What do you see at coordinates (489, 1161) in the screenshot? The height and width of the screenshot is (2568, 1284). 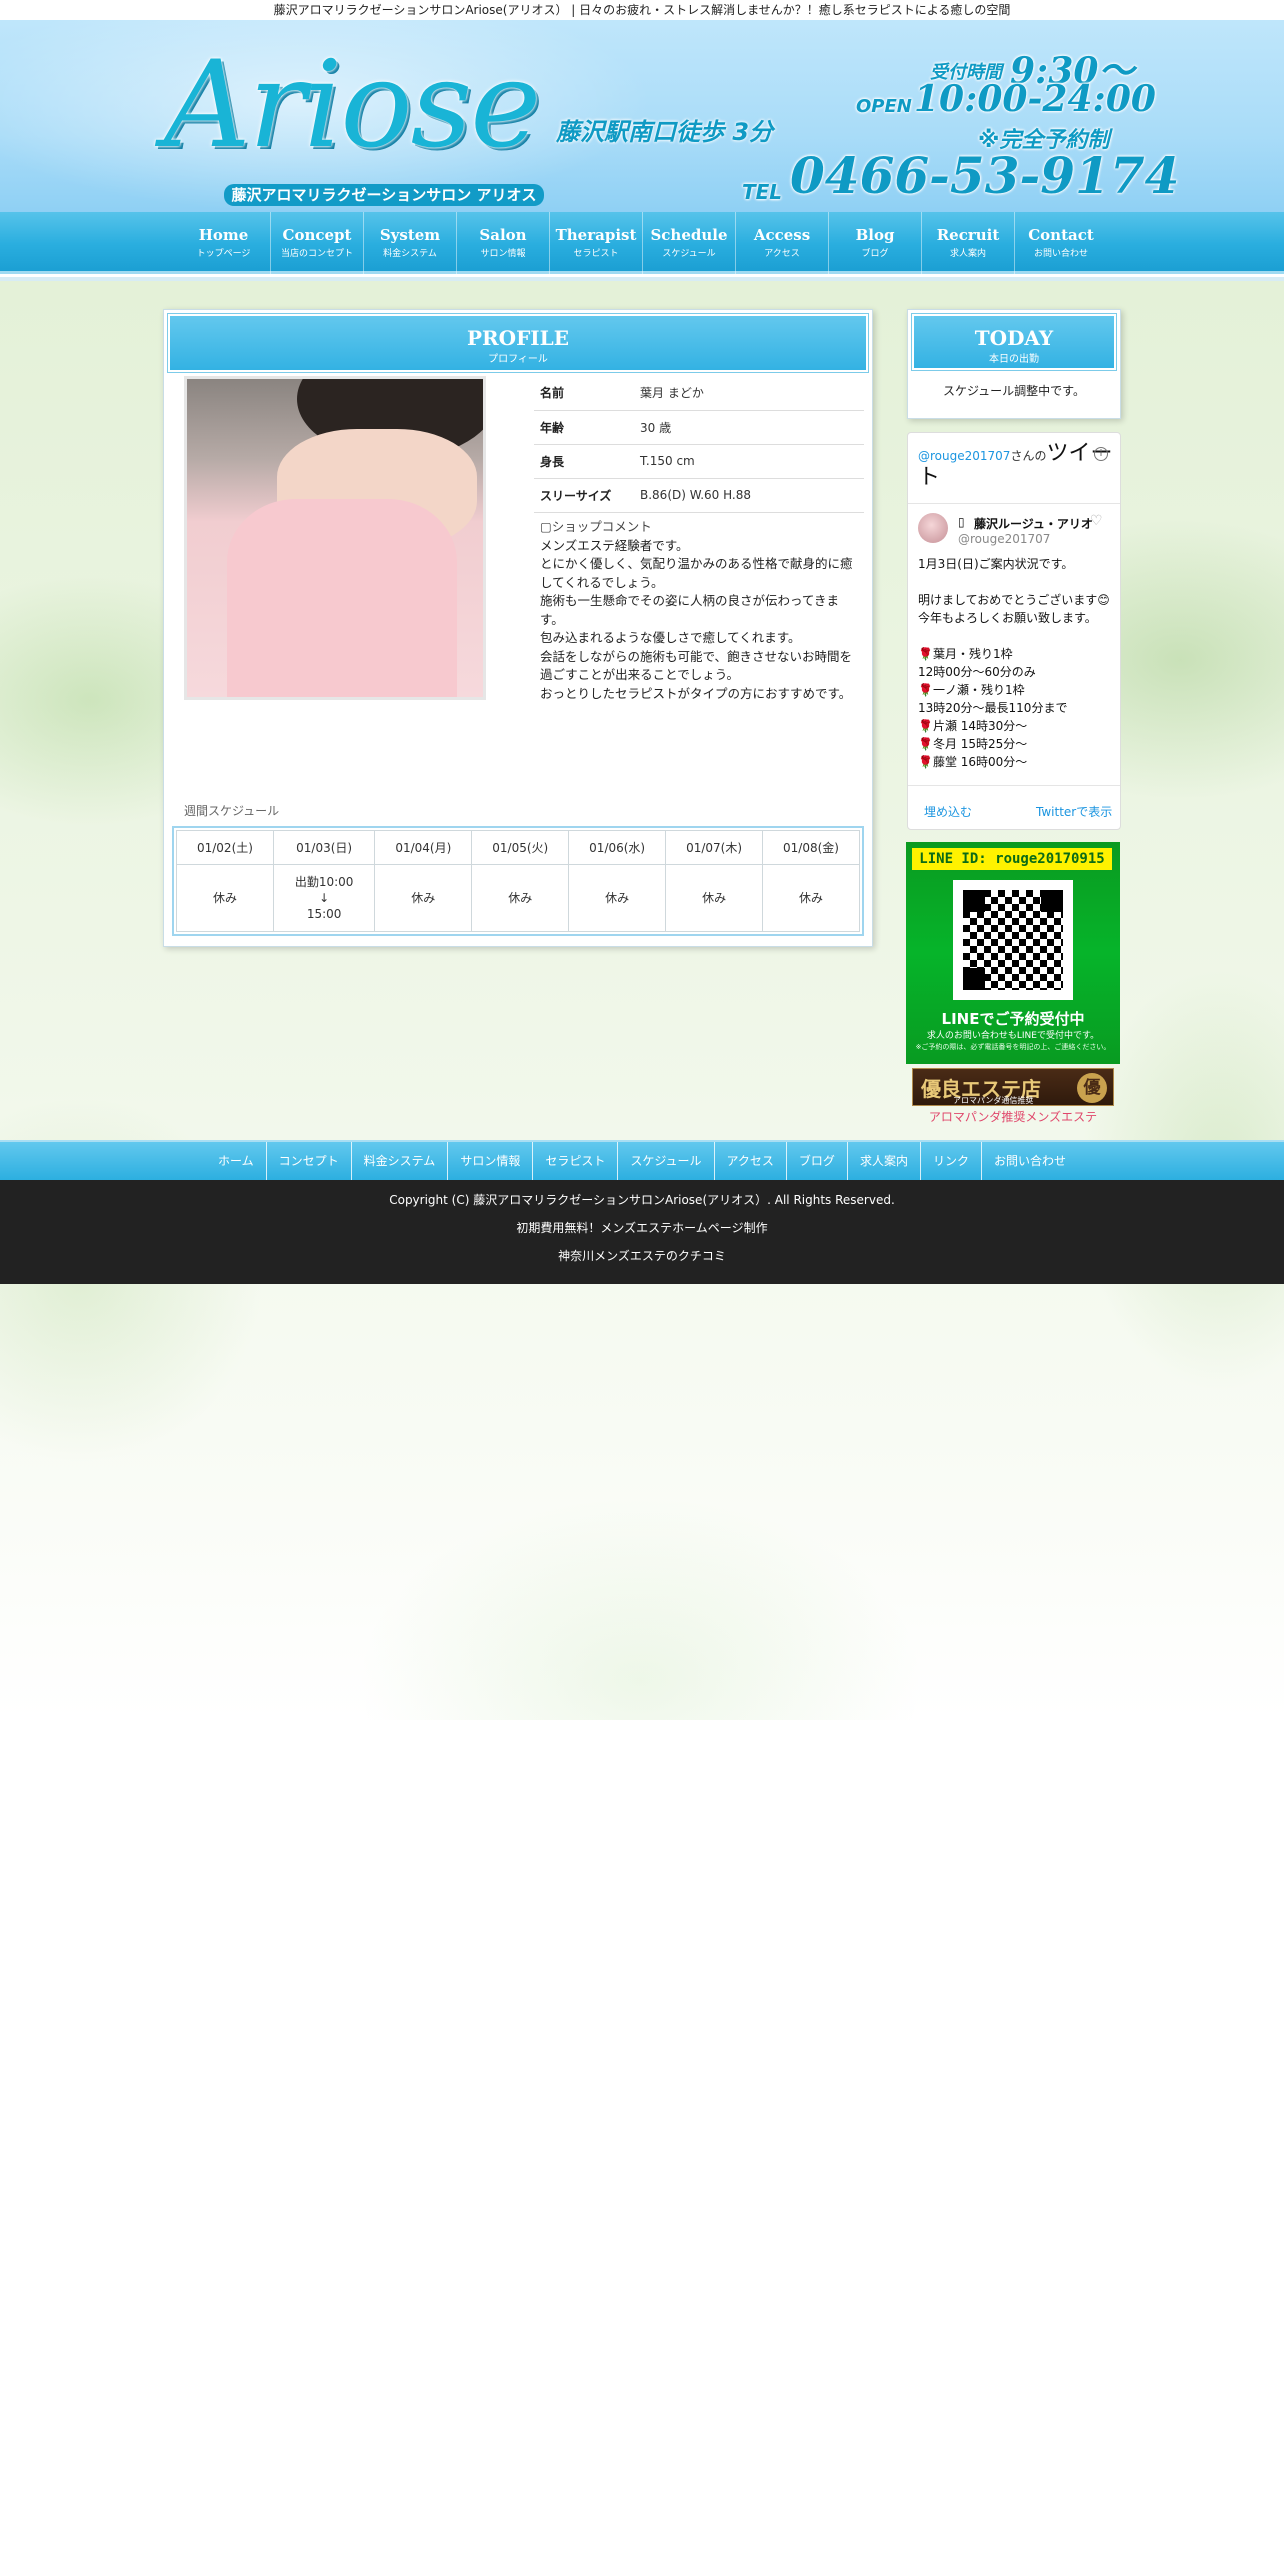 I see `footer-nav-item: サロン情報` at bounding box center [489, 1161].